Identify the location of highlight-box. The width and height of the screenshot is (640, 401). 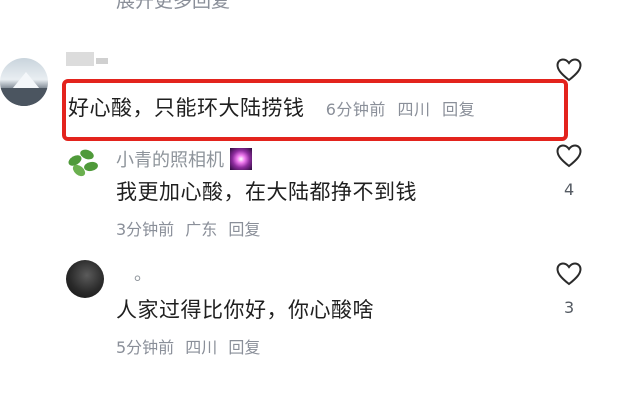
(315, 110).